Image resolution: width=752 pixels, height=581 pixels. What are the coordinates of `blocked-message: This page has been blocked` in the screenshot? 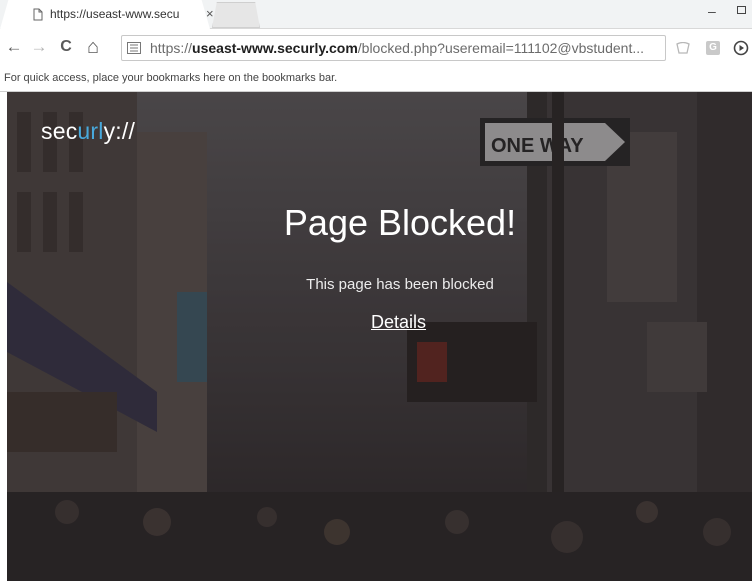 It's located at (400, 284).